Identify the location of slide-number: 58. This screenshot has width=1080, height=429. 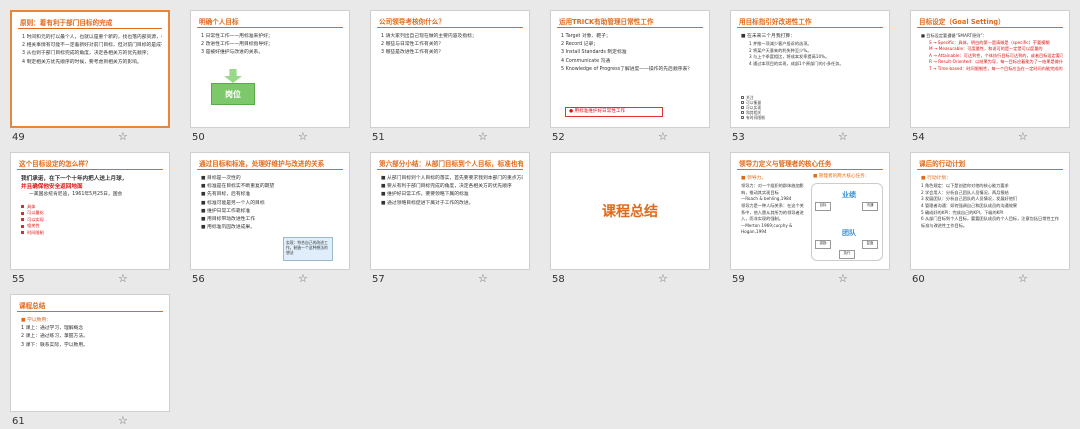
(558, 279).